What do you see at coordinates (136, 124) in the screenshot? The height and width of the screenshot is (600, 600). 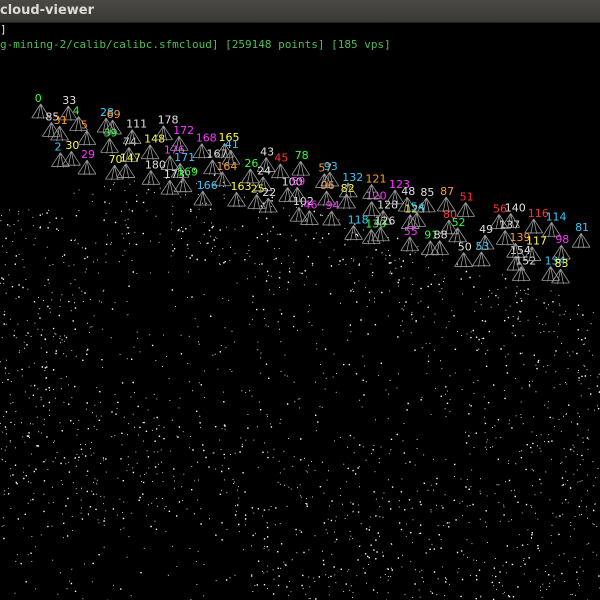 I see `viewpoint-label: 111` at bounding box center [136, 124].